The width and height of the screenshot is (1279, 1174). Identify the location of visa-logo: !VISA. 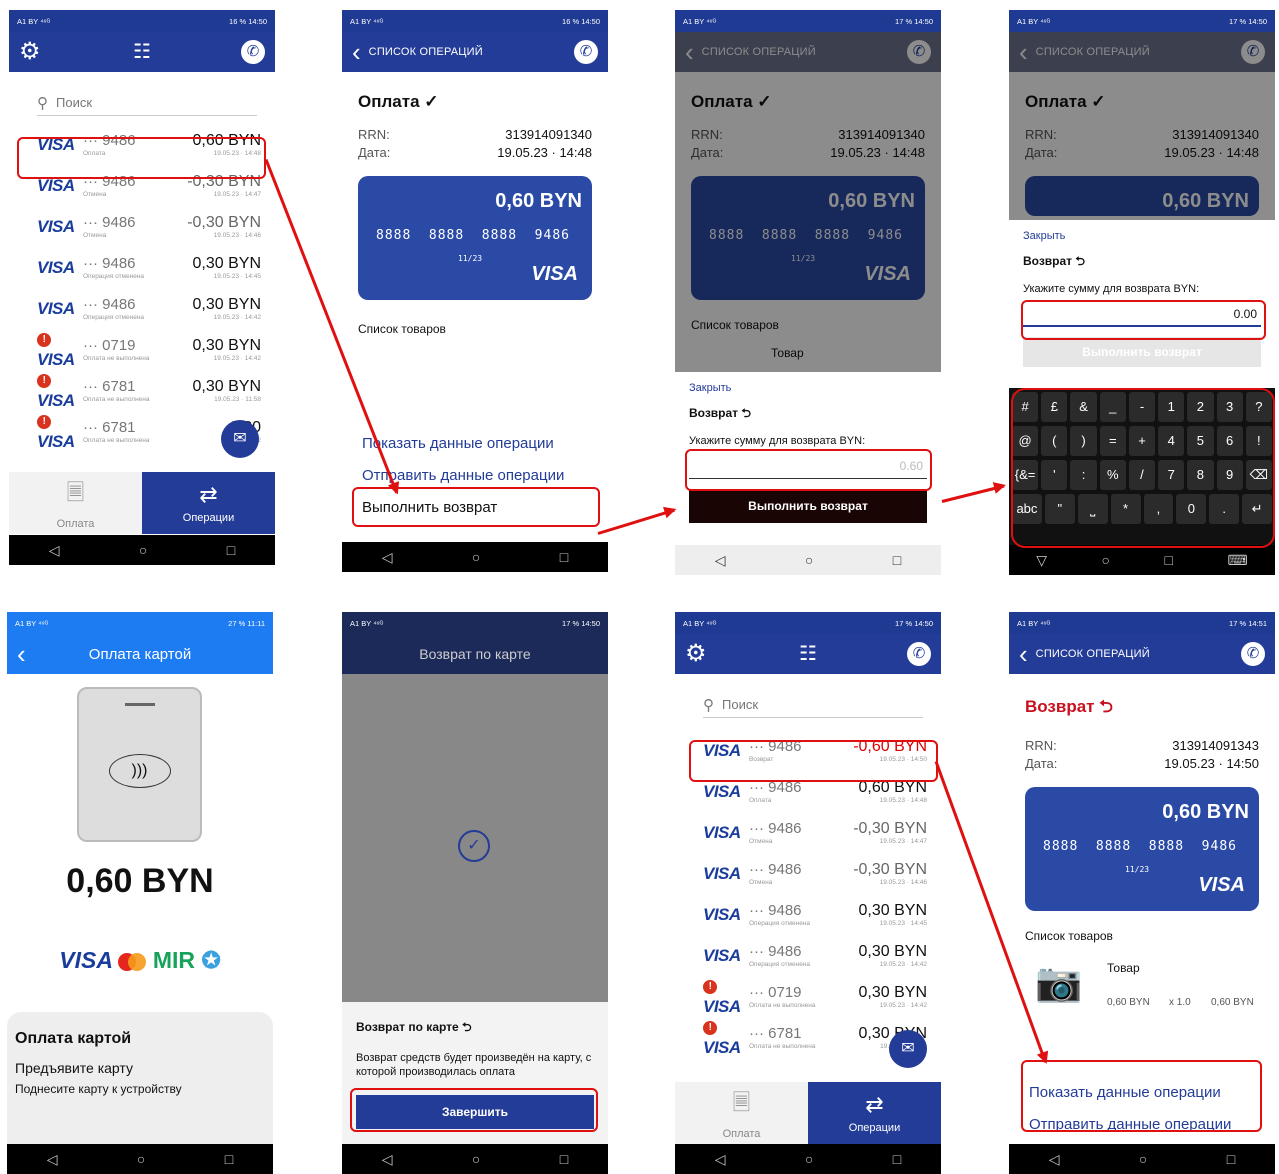
(56, 392).